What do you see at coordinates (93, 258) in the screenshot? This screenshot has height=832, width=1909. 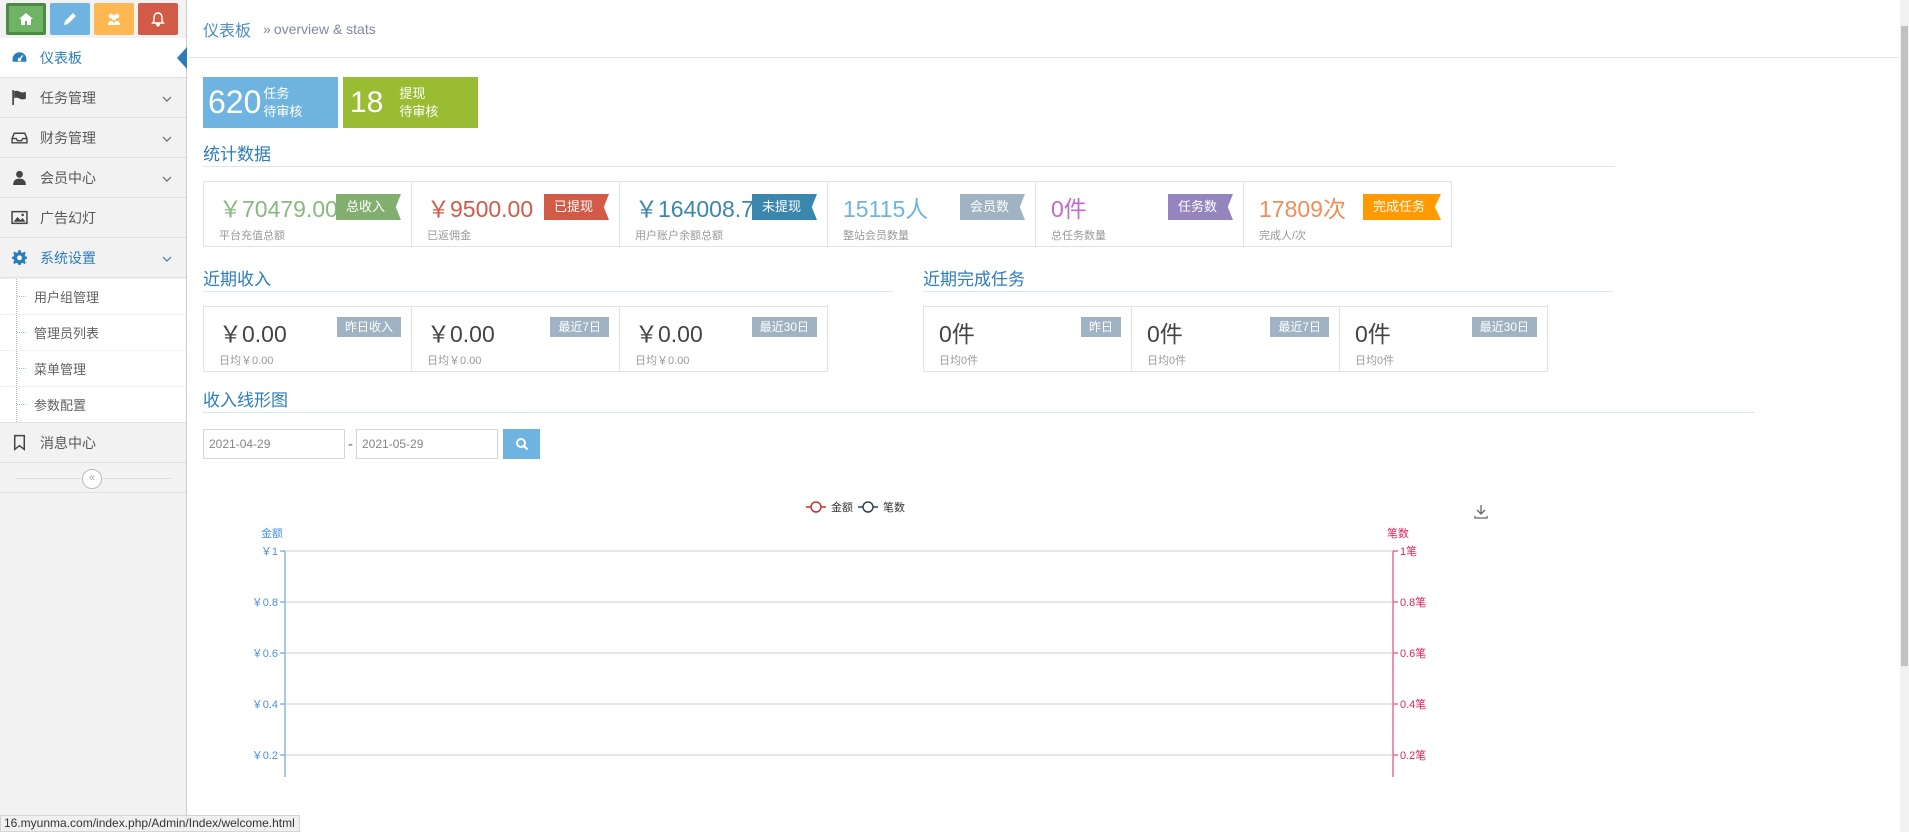 I see `sidebar-item-settings: 系统设置` at bounding box center [93, 258].